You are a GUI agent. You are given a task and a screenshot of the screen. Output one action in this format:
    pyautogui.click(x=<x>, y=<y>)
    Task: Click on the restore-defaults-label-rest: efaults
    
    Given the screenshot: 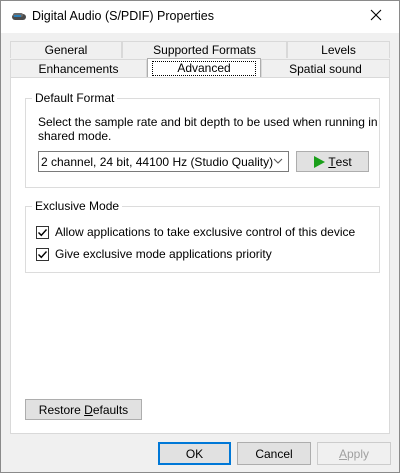 What is the action you would take?
    pyautogui.click(x=110, y=409)
    